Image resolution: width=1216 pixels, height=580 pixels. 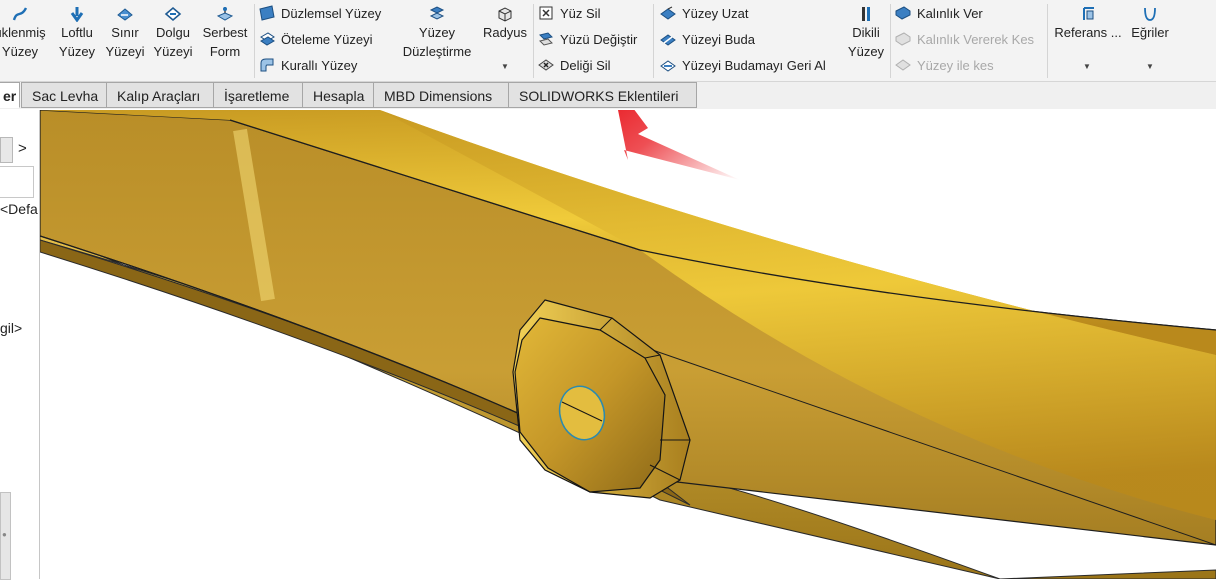 I want to click on curves-icon, so click(x=1150, y=14).